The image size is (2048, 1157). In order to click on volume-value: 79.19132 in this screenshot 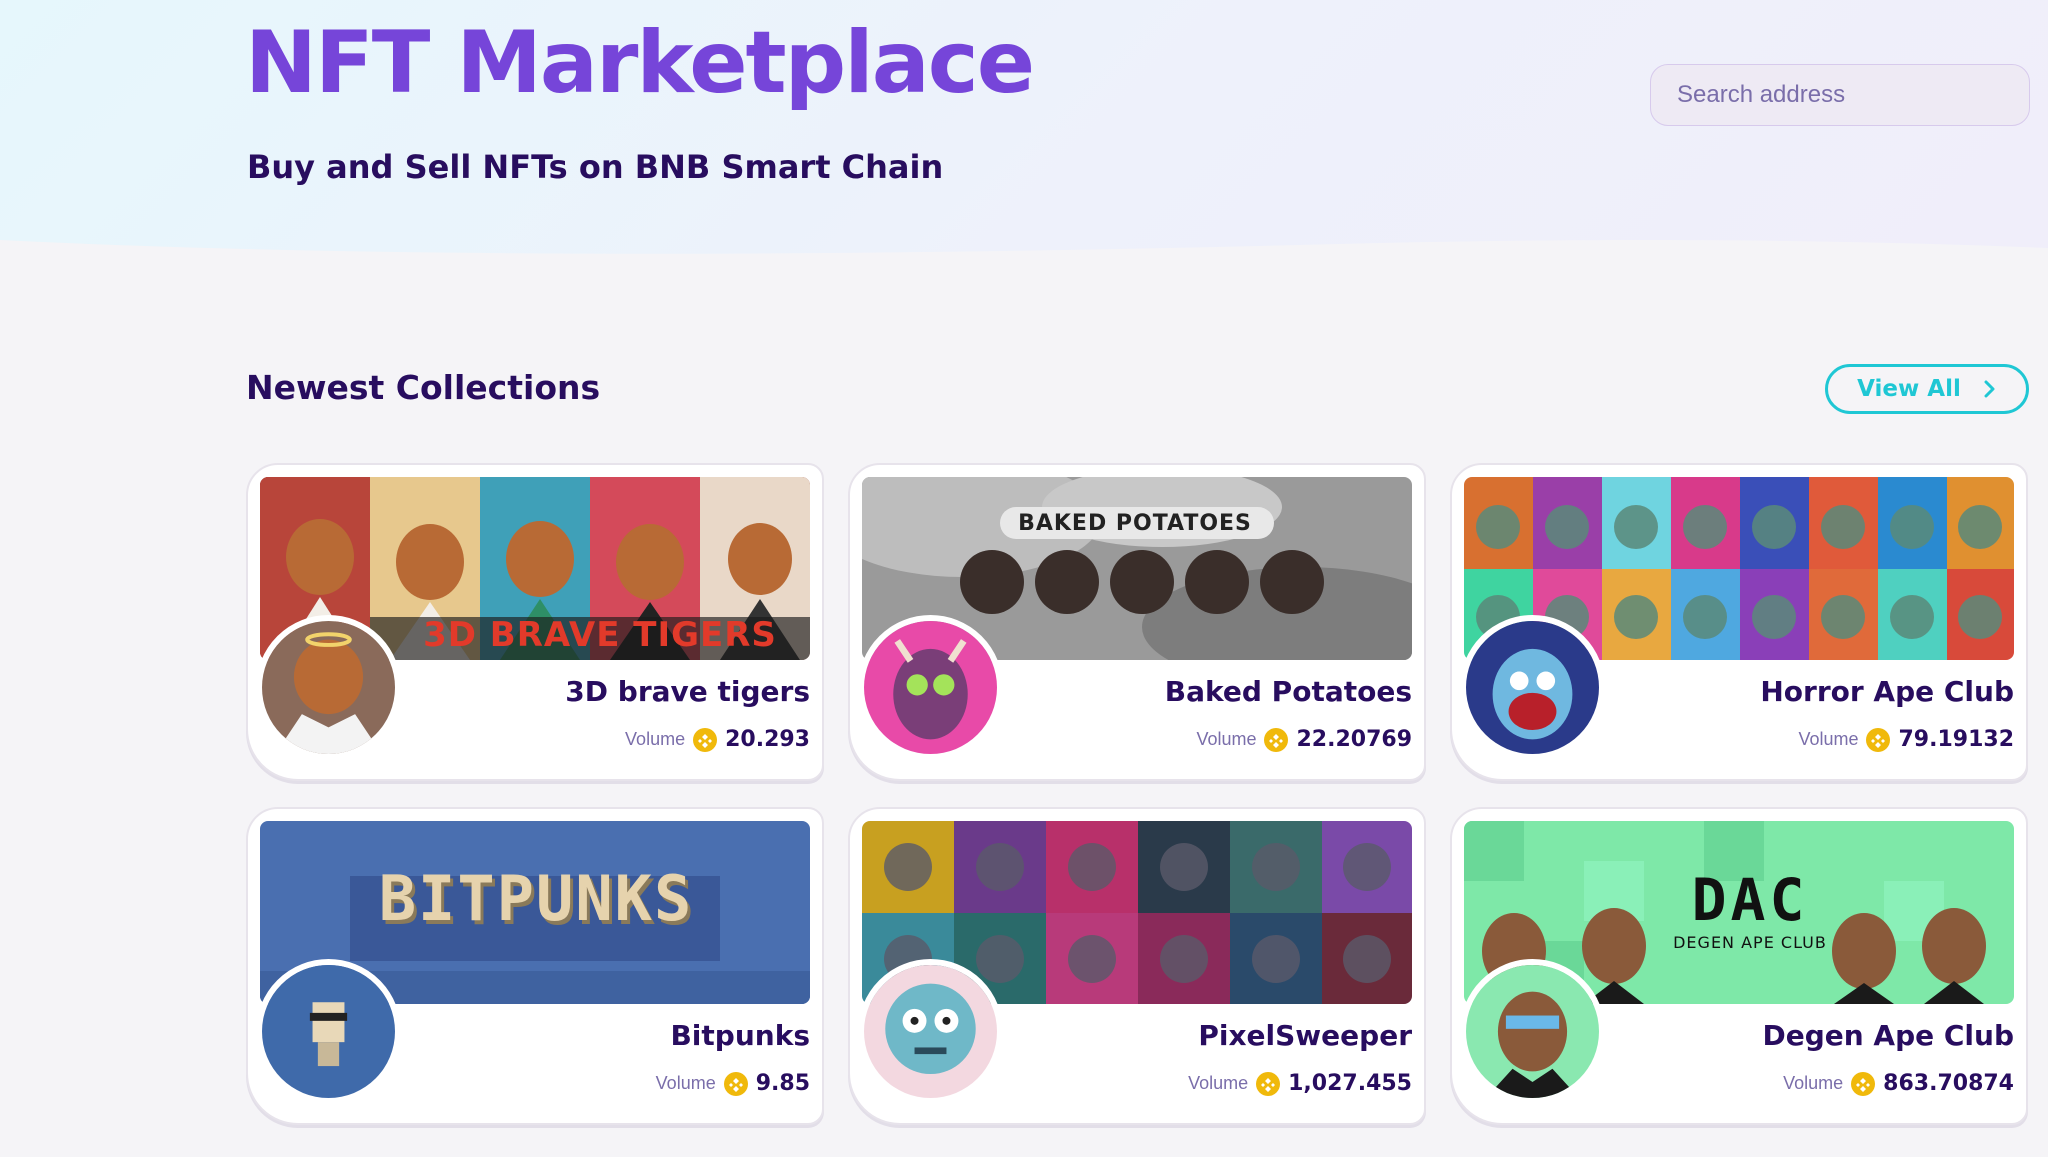, I will do `click(1956, 739)`.